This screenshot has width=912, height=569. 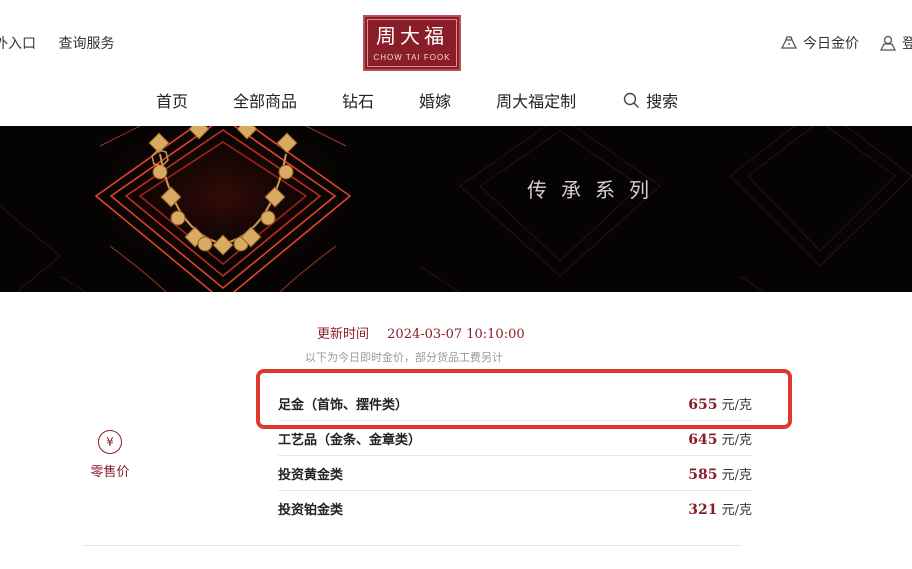 I want to click on gold-price-link: 今日金价, so click(x=819, y=43).